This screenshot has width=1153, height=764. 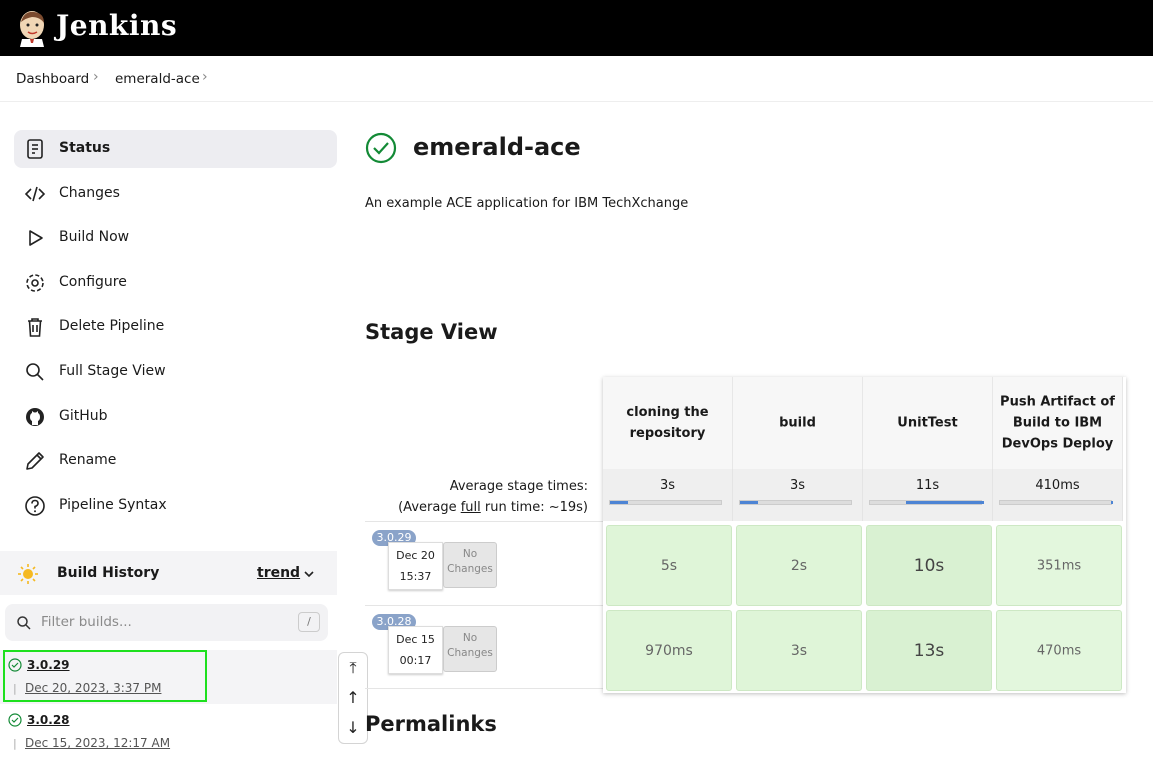 I want to click on gear-icon, so click(x=35, y=283).